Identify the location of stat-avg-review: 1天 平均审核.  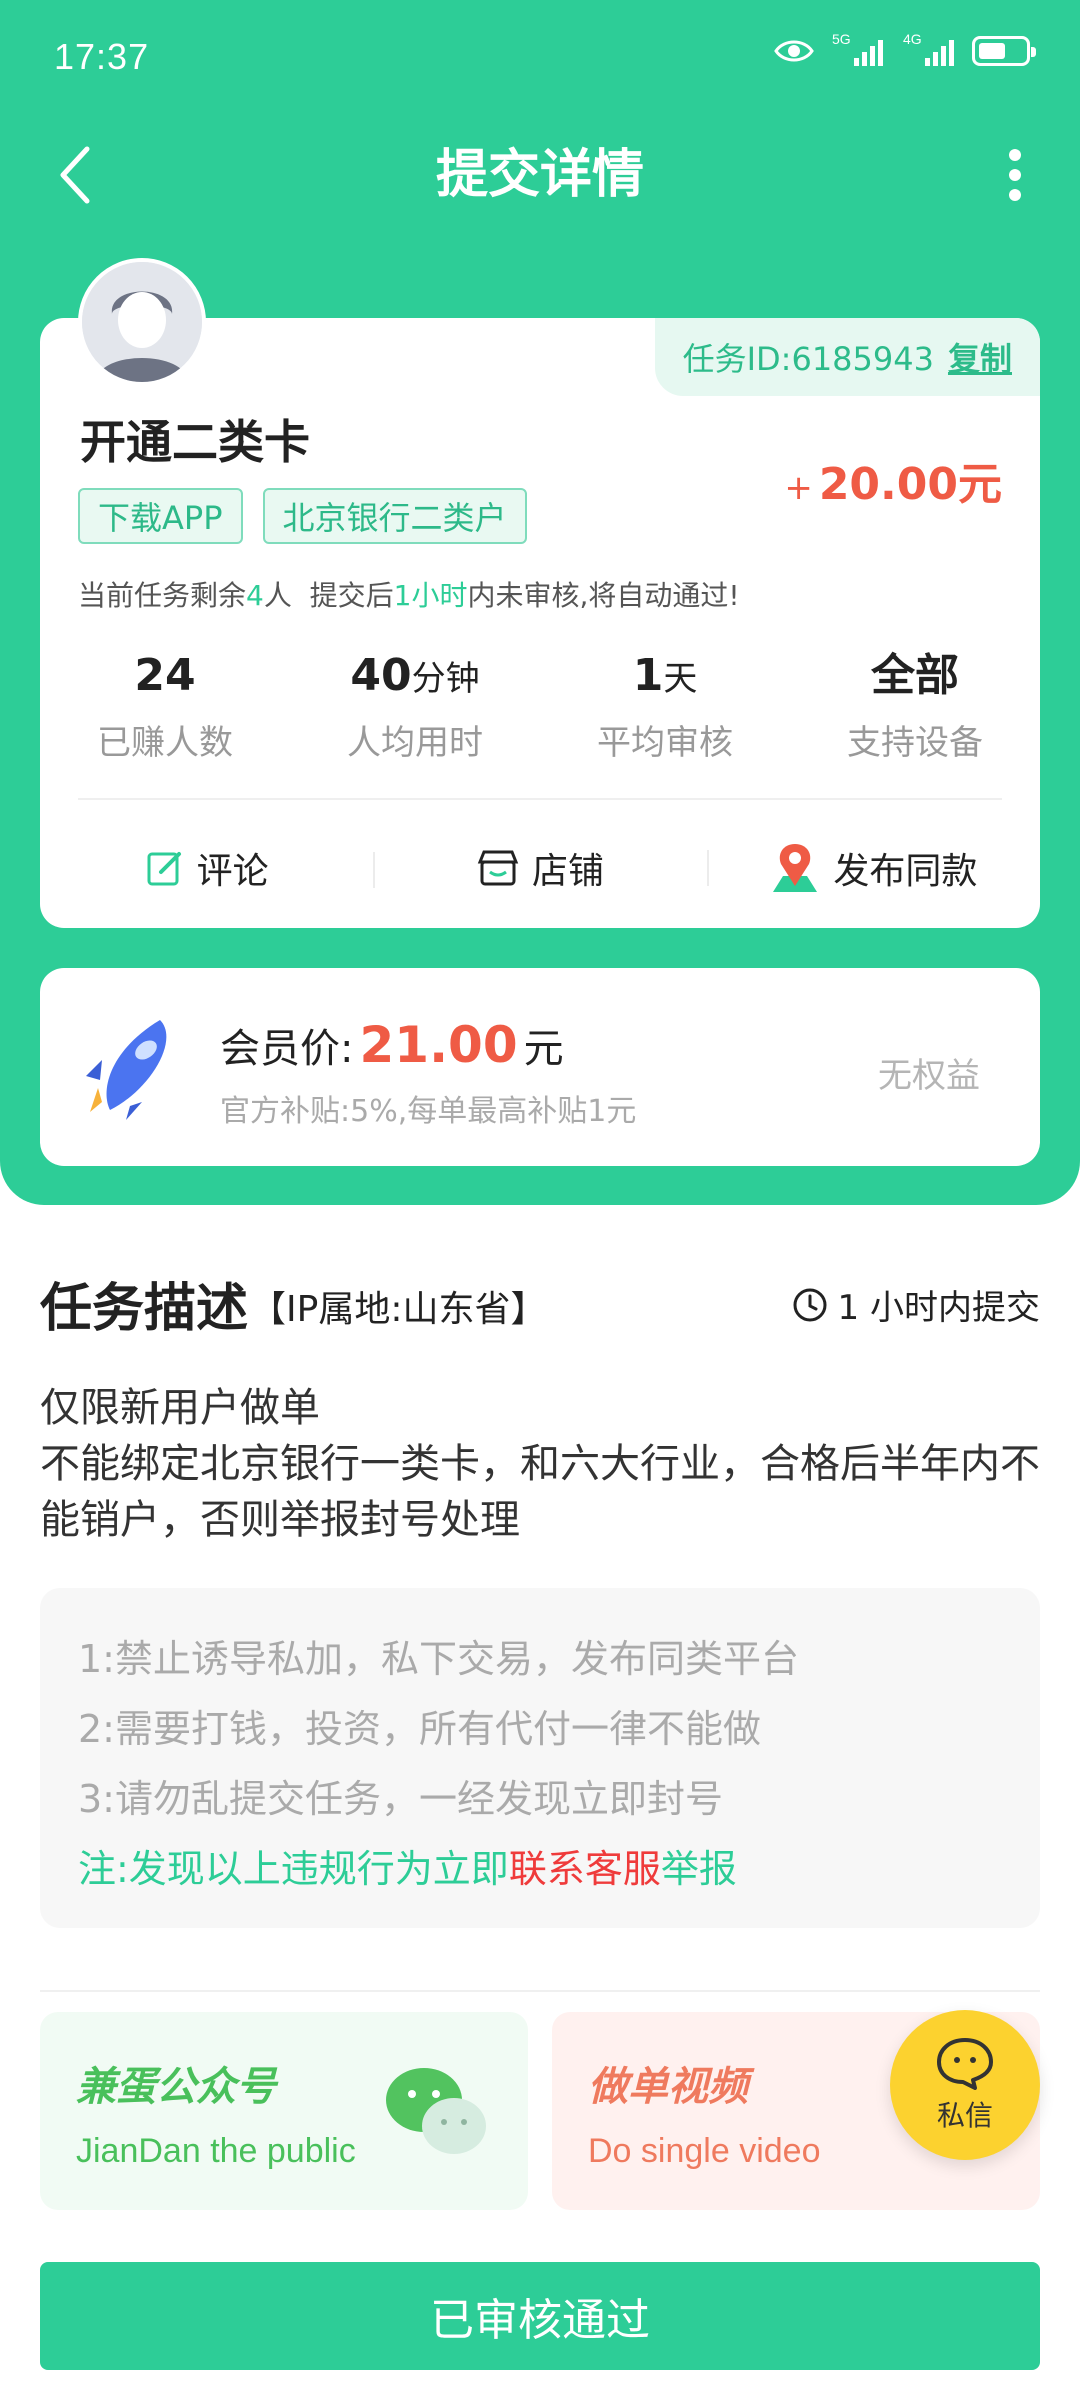
(665, 706).